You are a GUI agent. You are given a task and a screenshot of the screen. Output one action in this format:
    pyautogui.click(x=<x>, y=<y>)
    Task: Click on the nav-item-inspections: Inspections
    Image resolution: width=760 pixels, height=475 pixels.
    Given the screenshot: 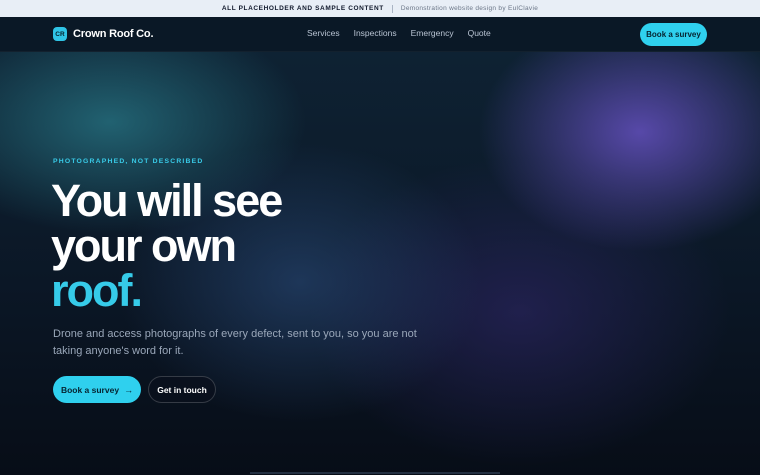 What is the action you would take?
    pyautogui.click(x=375, y=33)
    